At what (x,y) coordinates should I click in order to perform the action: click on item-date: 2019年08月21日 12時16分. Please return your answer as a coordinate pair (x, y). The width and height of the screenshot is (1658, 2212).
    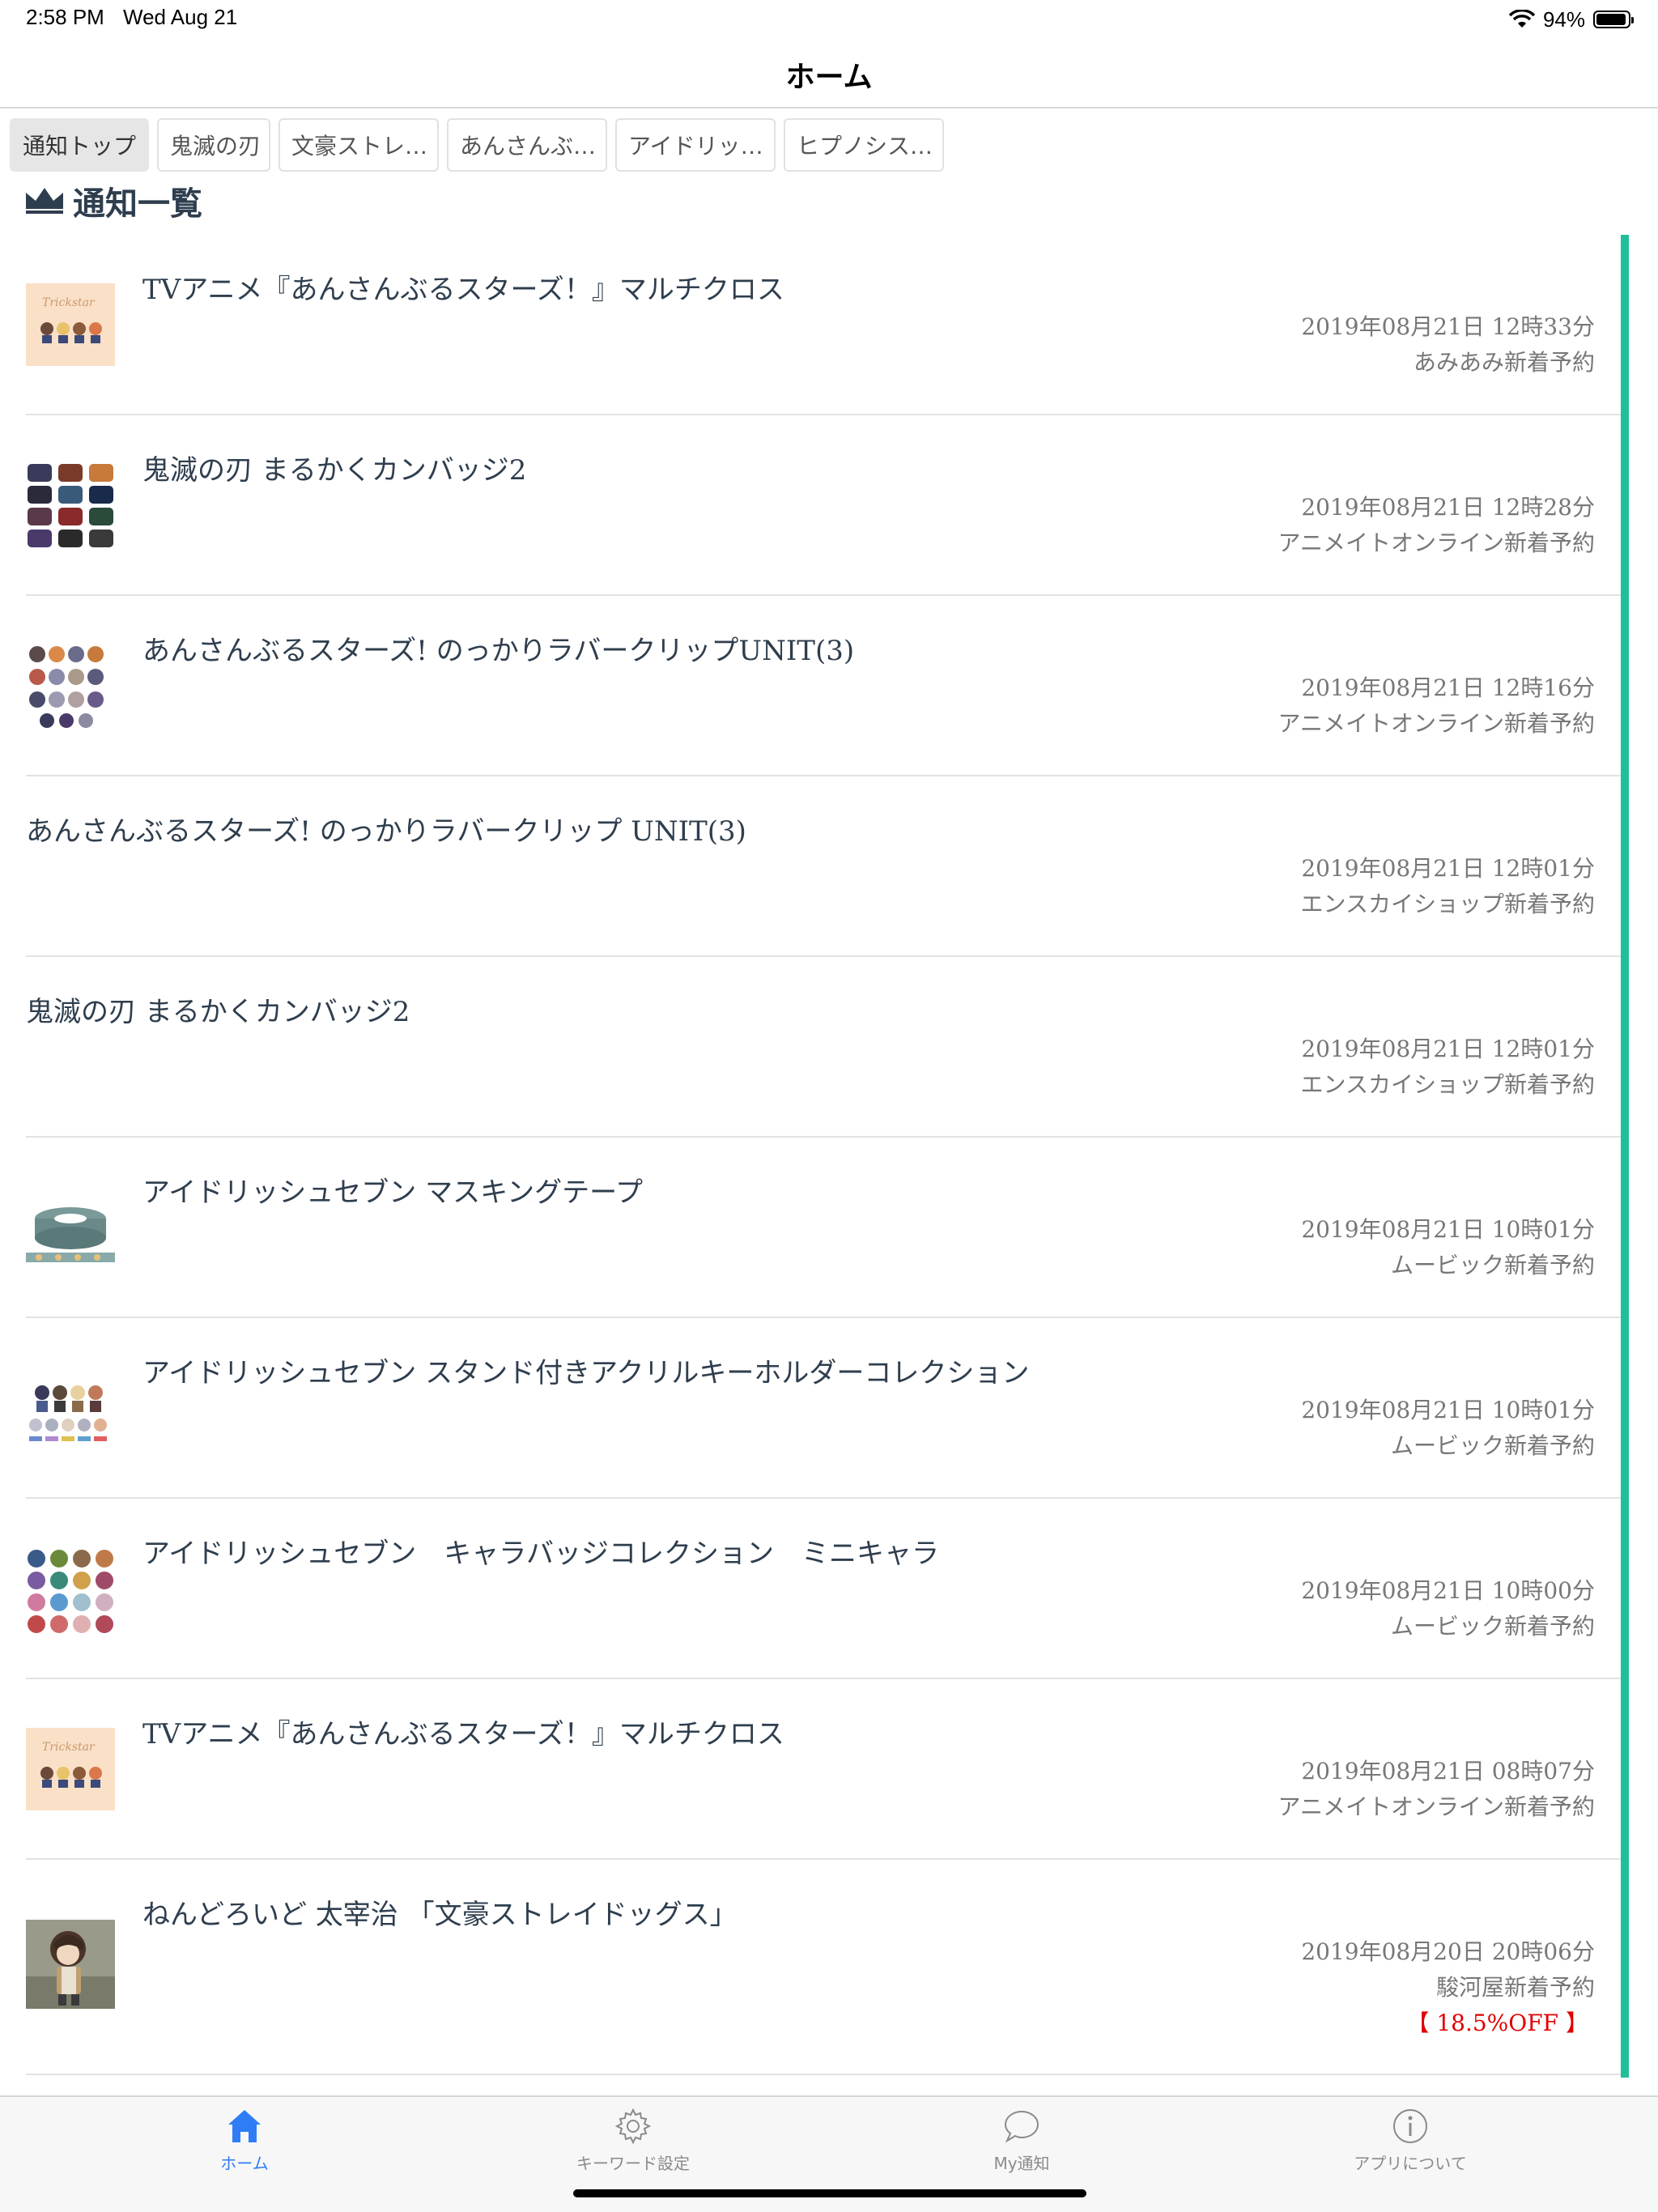
    Looking at the image, I should click on (1448, 687).